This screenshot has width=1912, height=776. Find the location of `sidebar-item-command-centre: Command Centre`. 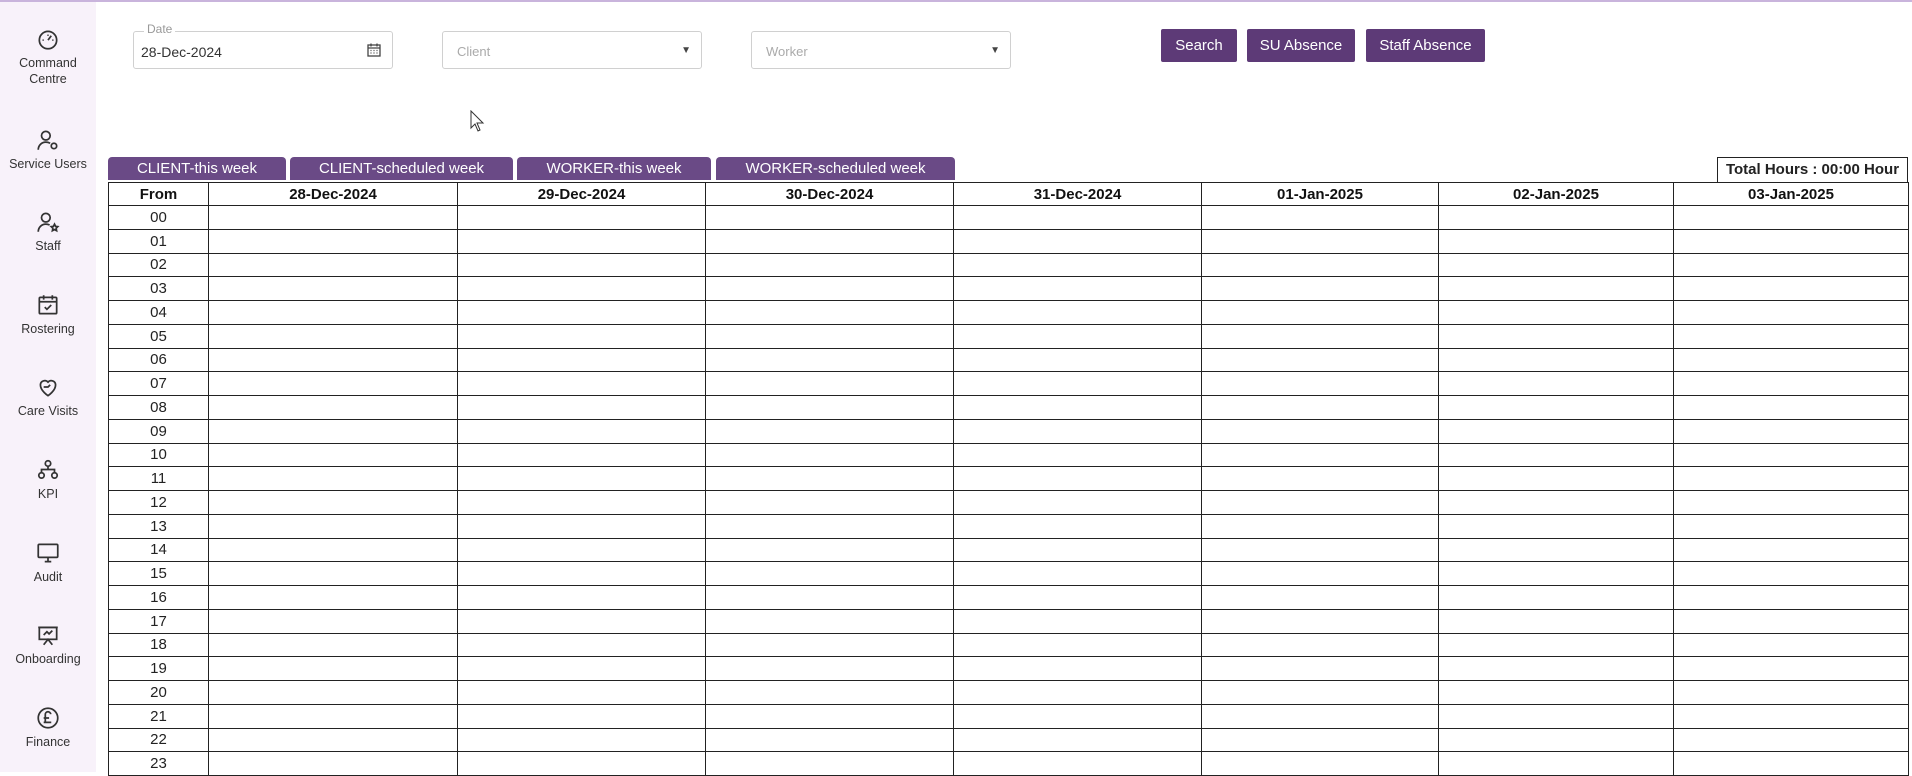

sidebar-item-command-centre: Command Centre is located at coordinates (48, 56).